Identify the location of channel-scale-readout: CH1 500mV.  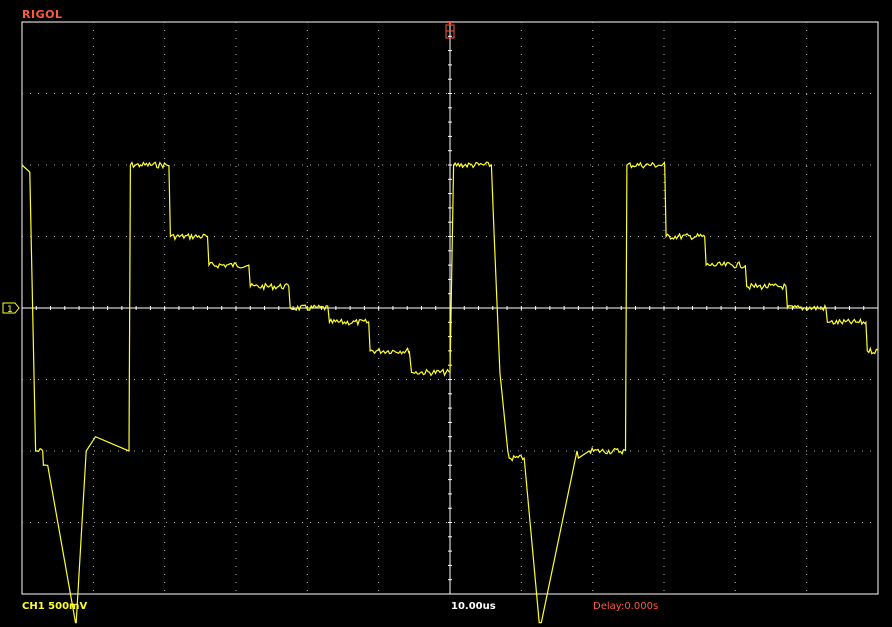
(55, 606).